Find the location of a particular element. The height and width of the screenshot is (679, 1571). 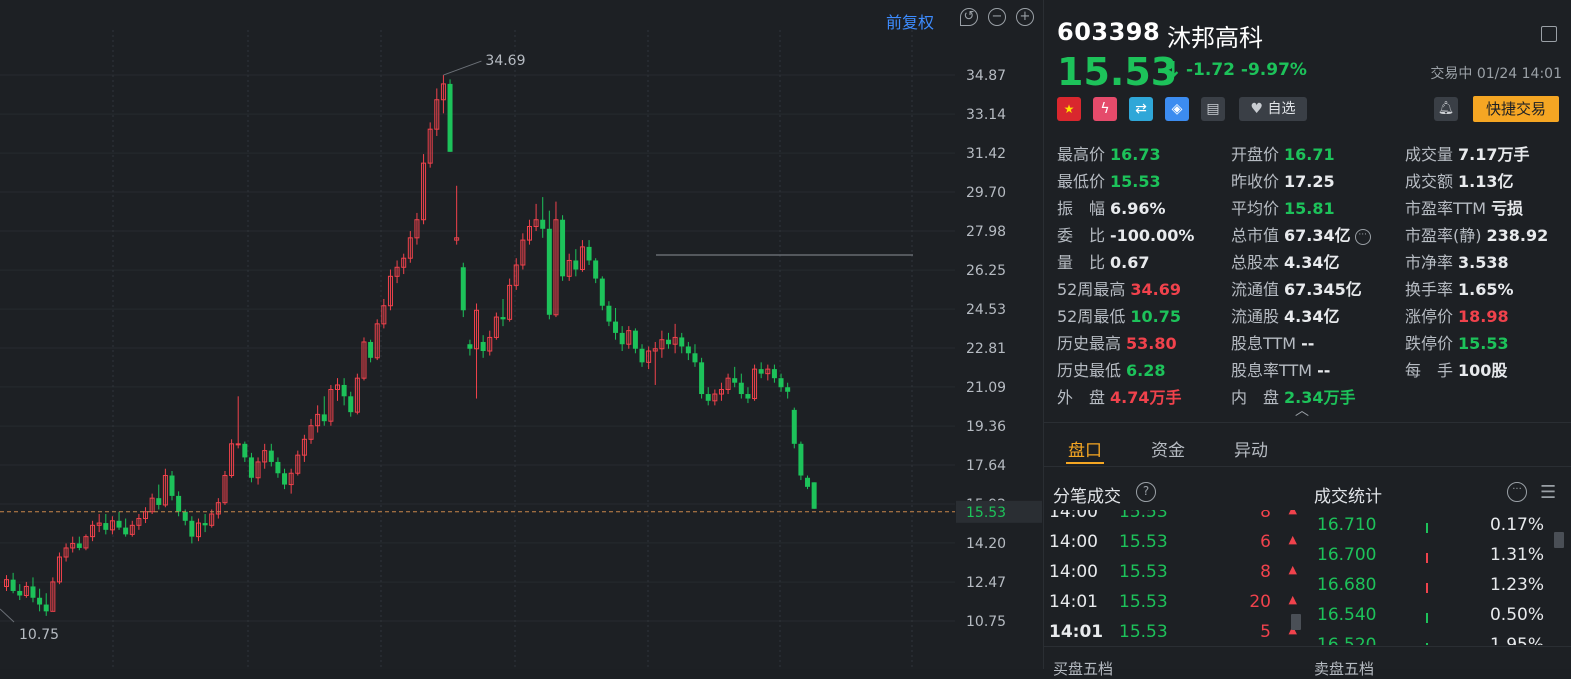

quote-stat-label: 52周最高 is located at coordinates (1091, 289).